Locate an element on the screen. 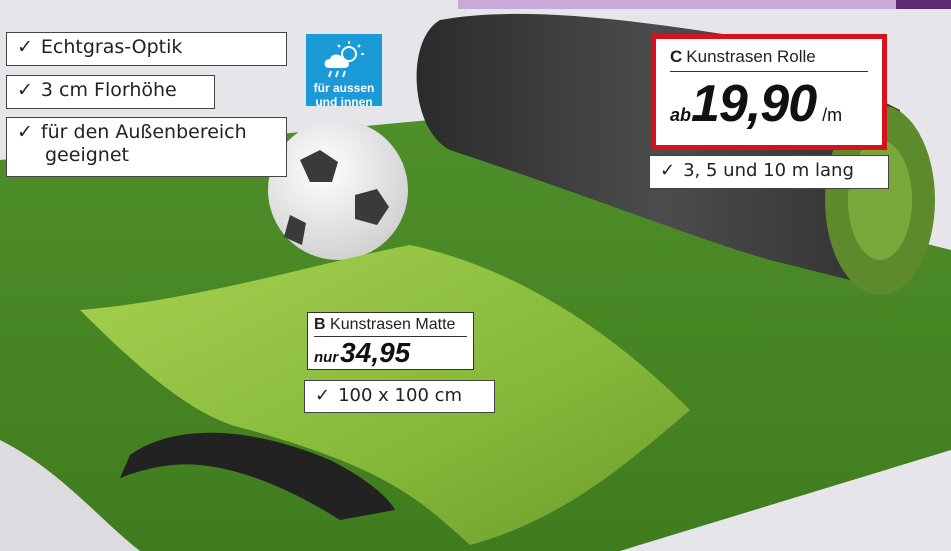 This screenshot has height=551, width=951. price-value: 34,95 is located at coordinates (375, 352).